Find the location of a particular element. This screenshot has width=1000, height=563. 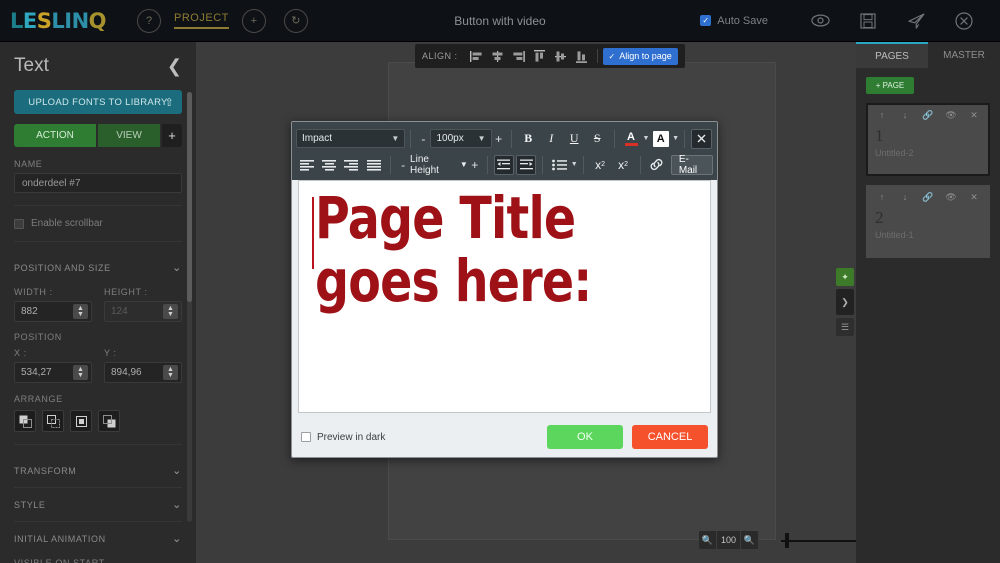

name-input: onderdeel #7 is located at coordinates (98, 183).